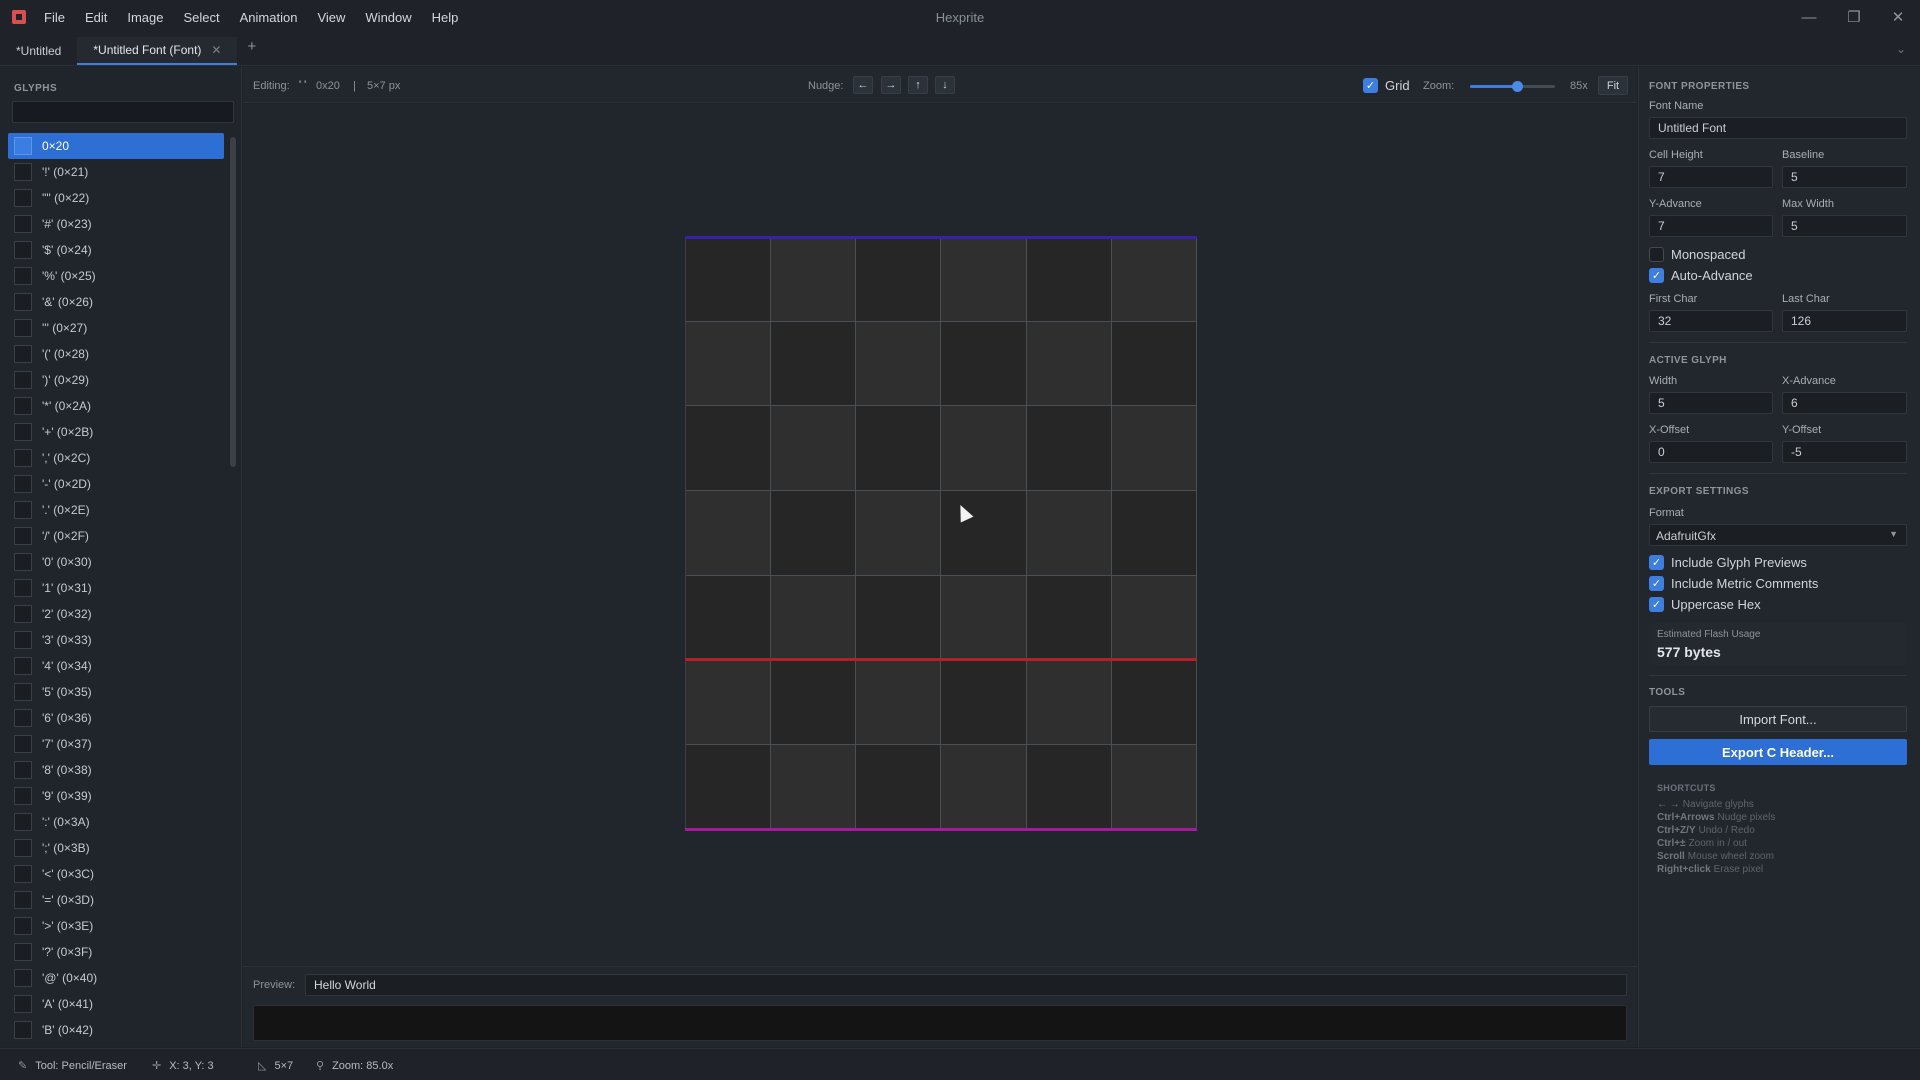  Describe the element at coordinates (1613, 85) in the screenshot. I see `fit-button: Fit` at that location.